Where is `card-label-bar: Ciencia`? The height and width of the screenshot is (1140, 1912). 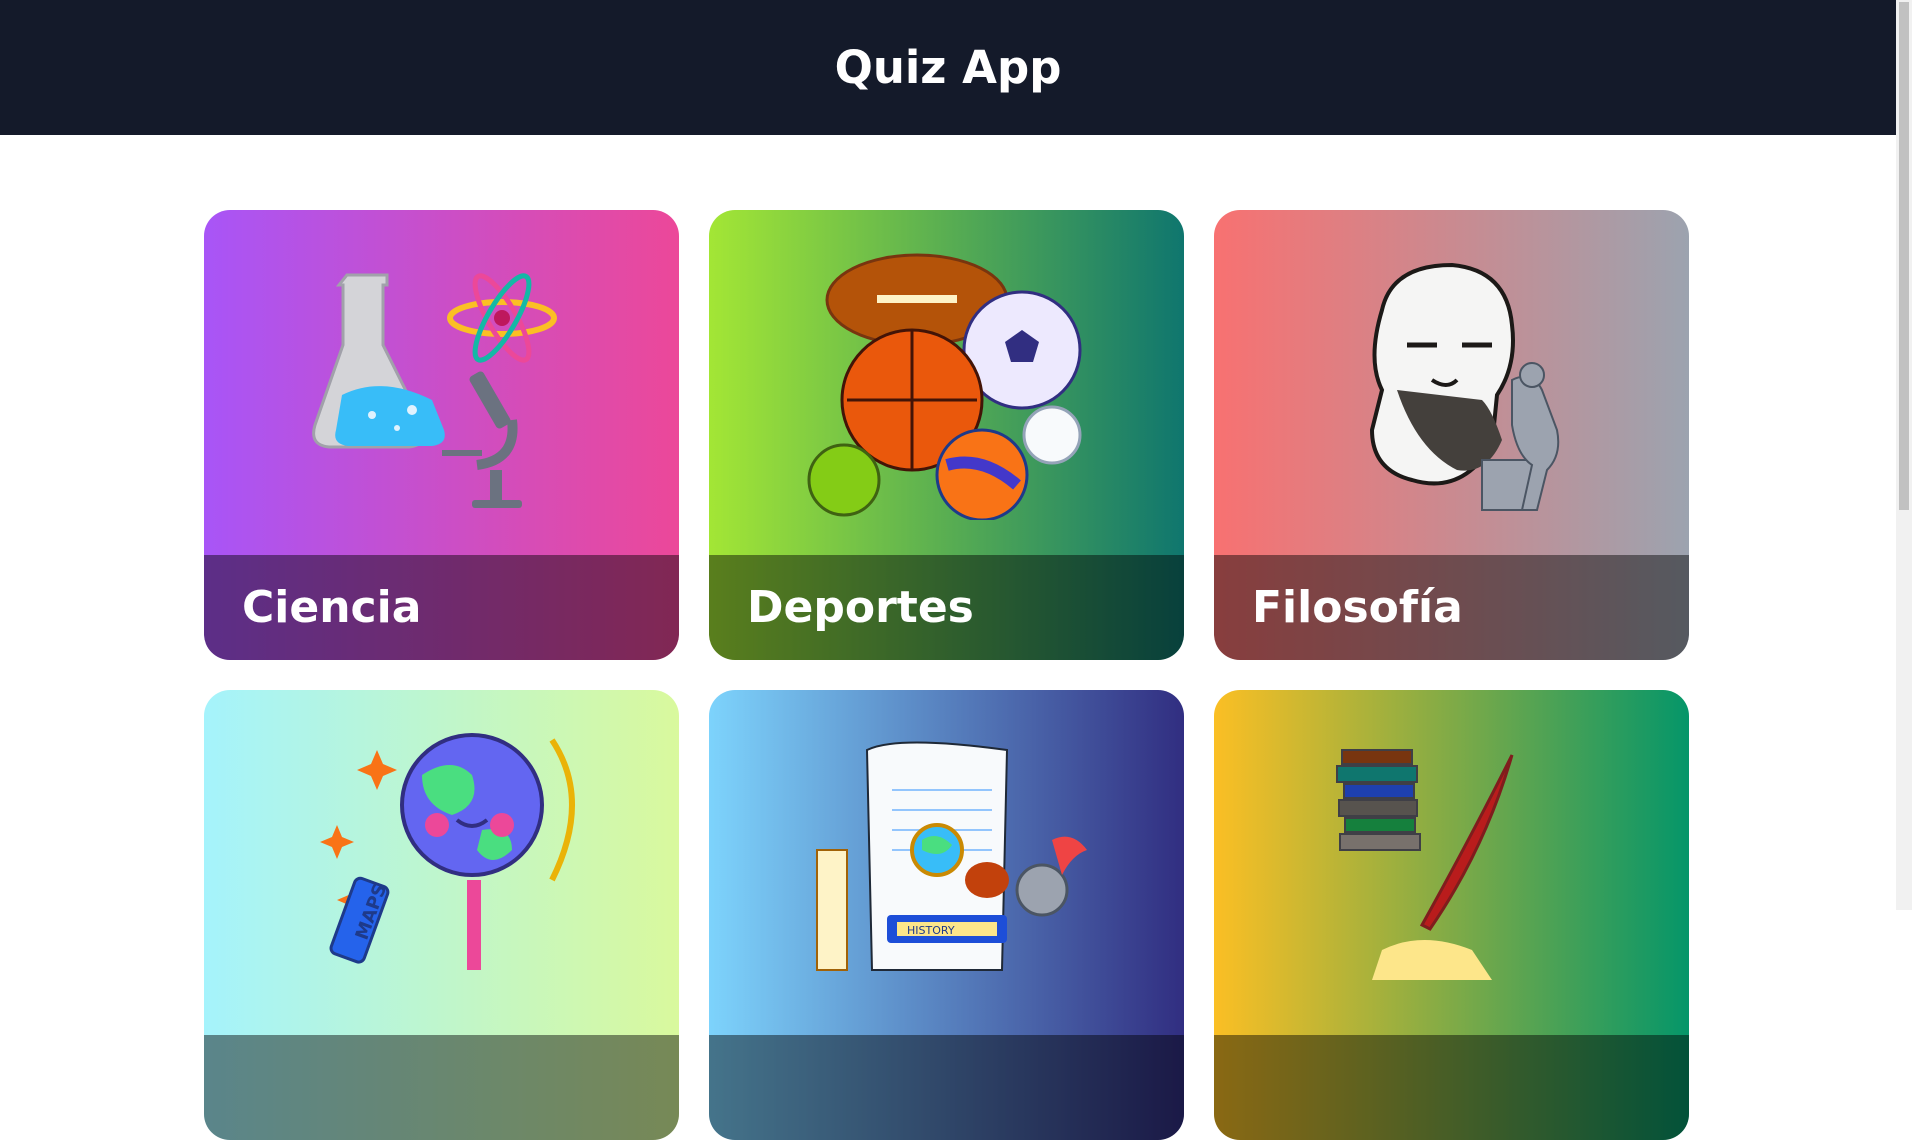
card-label-bar: Ciencia is located at coordinates (441, 607).